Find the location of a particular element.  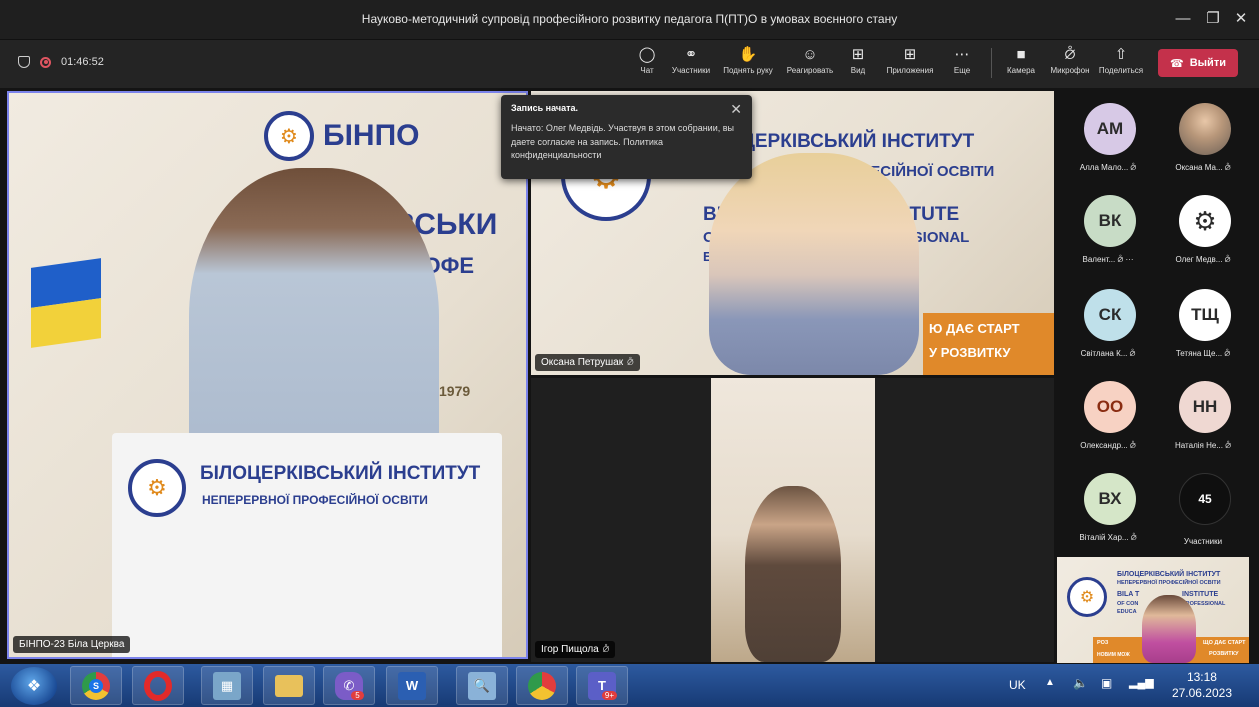

taskbar-app: ▦ is located at coordinates (227, 685).